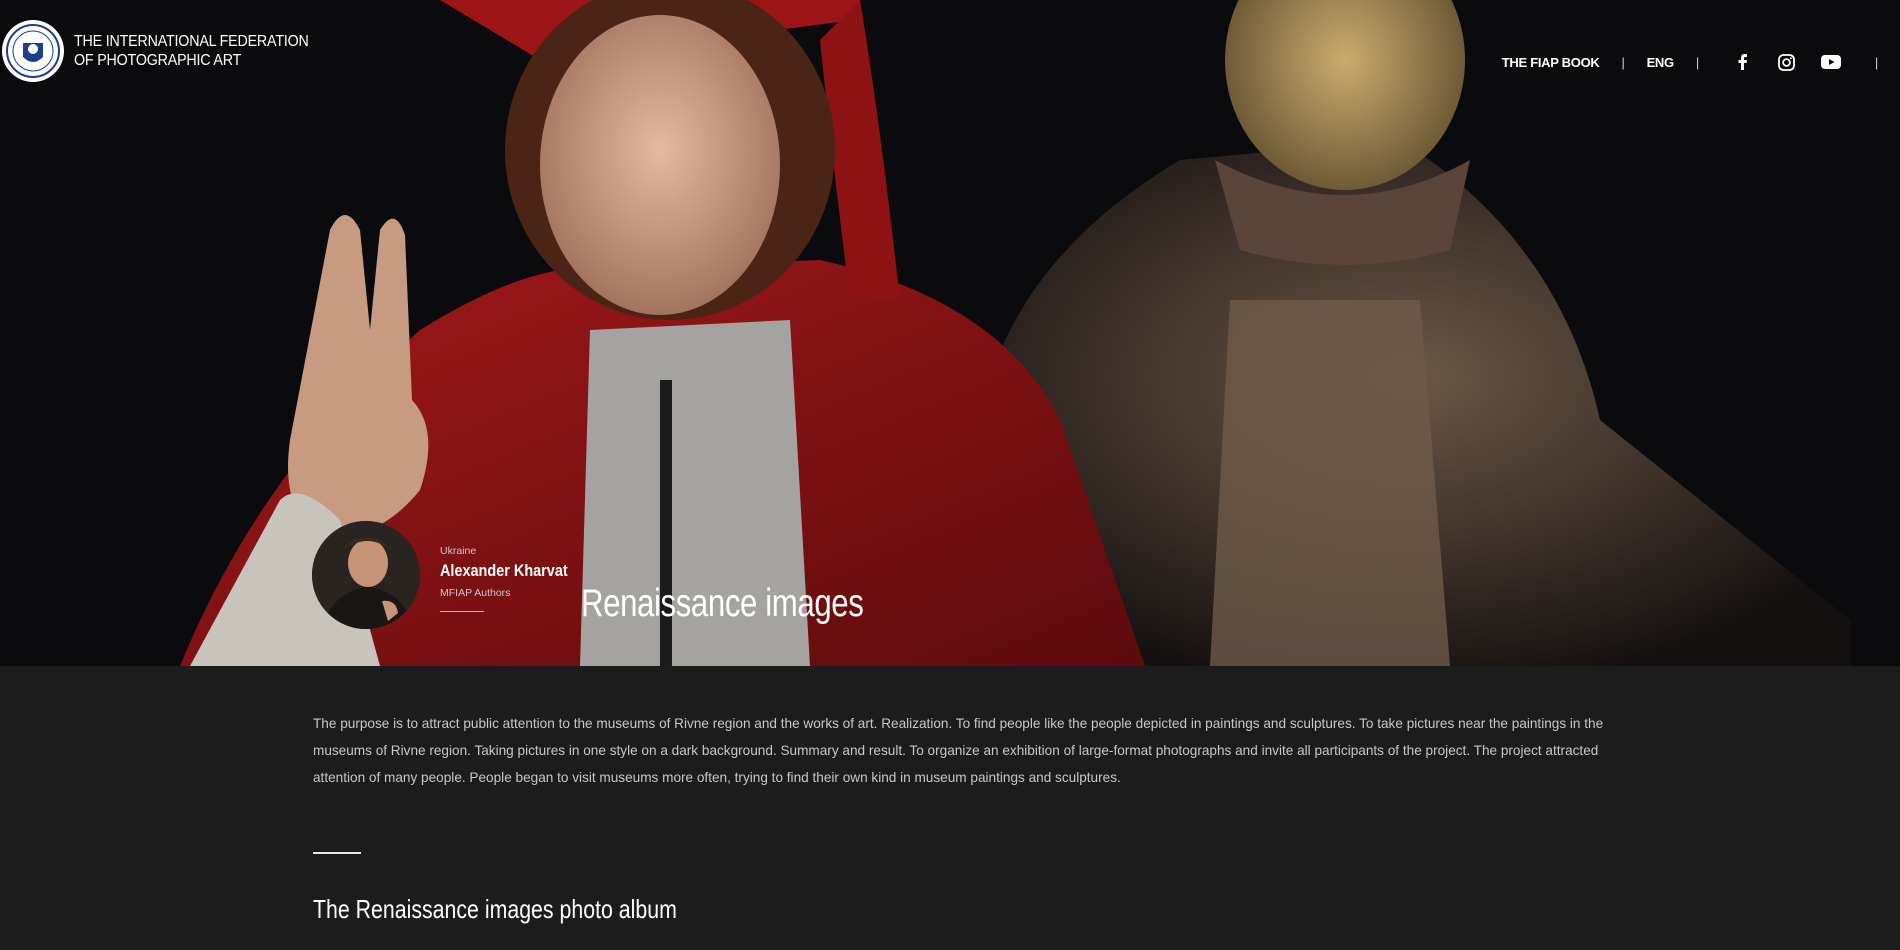 Image resolution: width=1900 pixels, height=950 pixels. I want to click on nav-language-selector: ENG, so click(1661, 62).